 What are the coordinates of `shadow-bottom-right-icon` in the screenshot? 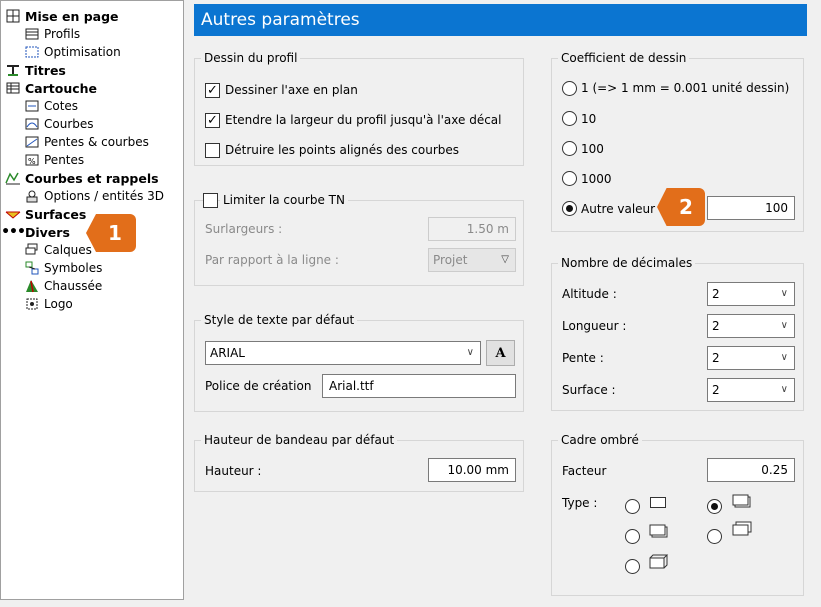 It's located at (742, 503).